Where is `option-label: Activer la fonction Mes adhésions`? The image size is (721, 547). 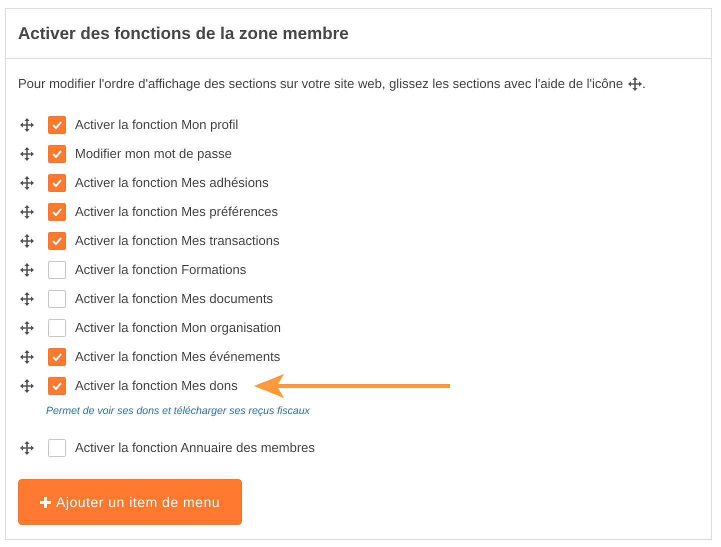
option-label: Activer la fonction Mes adhésions is located at coordinates (172, 183).